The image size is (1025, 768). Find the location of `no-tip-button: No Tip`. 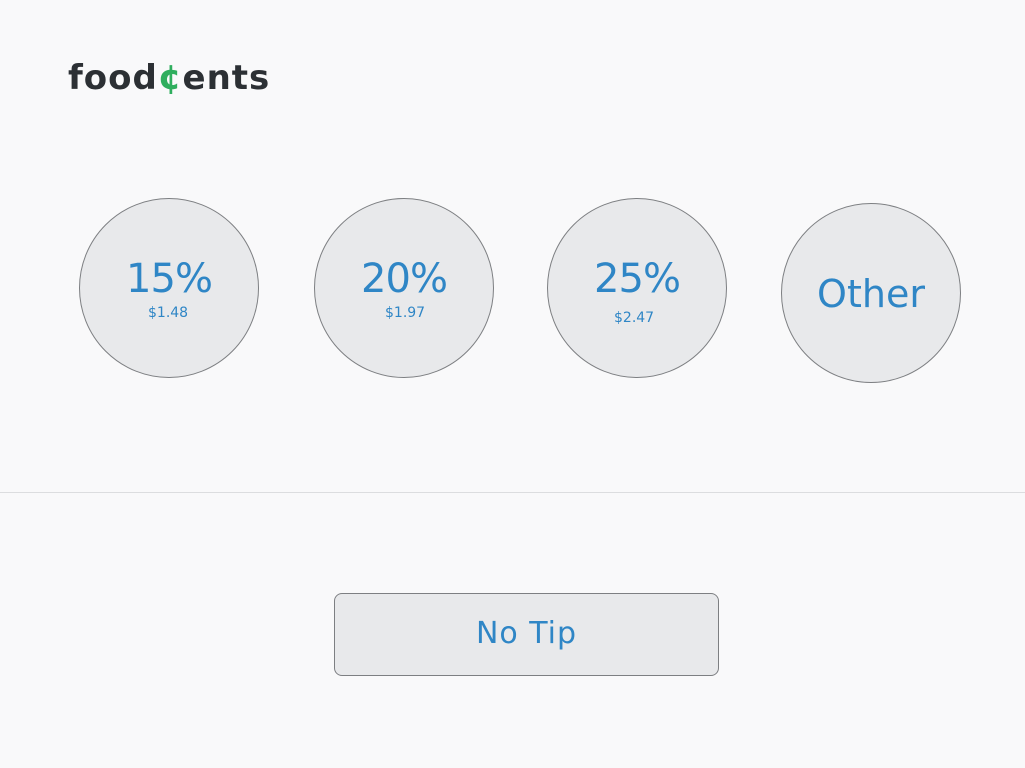

no-tip-button: No Tip is located at coordinates (526, 634).